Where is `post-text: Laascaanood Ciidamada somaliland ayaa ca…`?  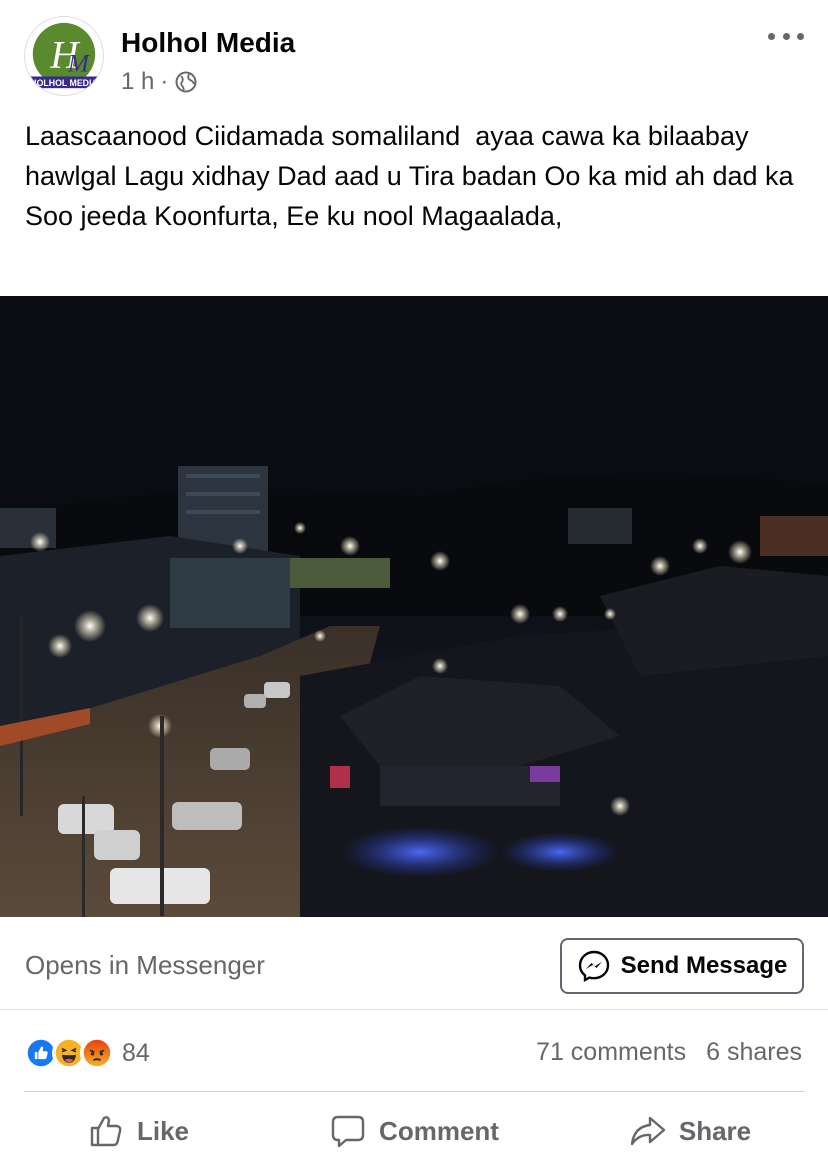
post-text: Laascaanood Ciidamada somaliland ayaa ca… is located at coordinates (413, 176).